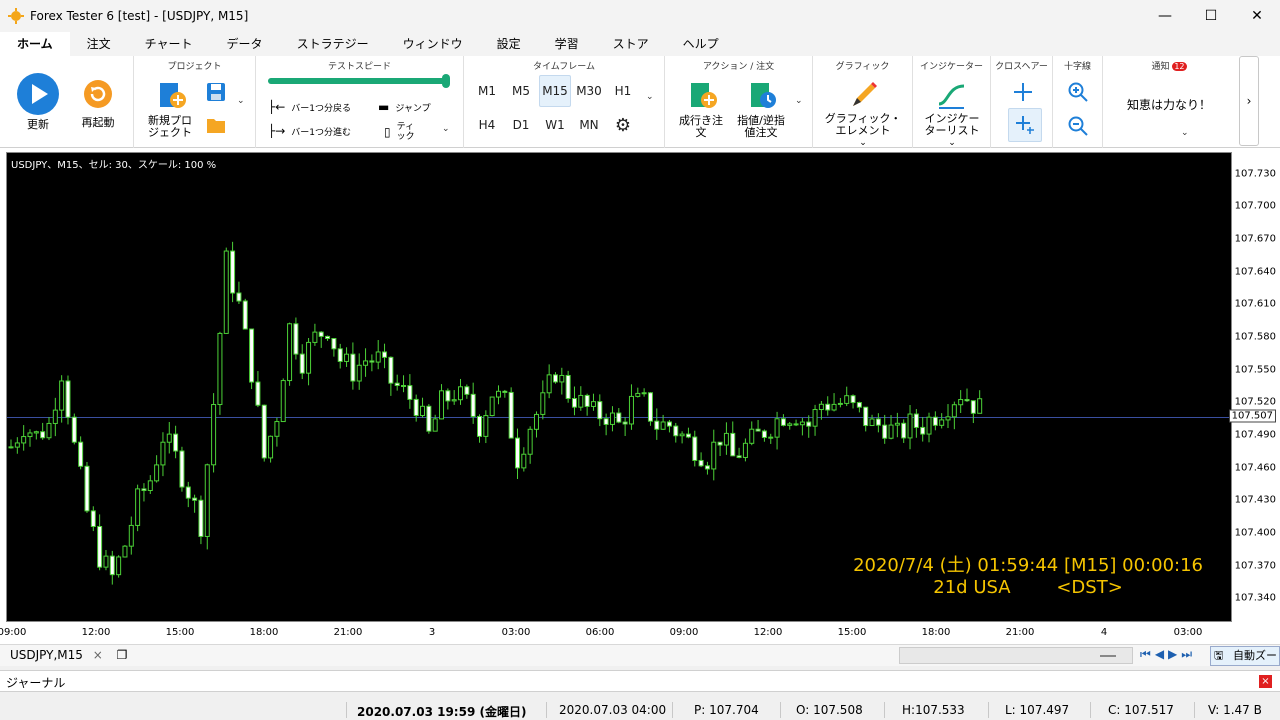  I want to click on graphic-elements-button: グラフィック・ エレメント ⌄, so click(863, 114).